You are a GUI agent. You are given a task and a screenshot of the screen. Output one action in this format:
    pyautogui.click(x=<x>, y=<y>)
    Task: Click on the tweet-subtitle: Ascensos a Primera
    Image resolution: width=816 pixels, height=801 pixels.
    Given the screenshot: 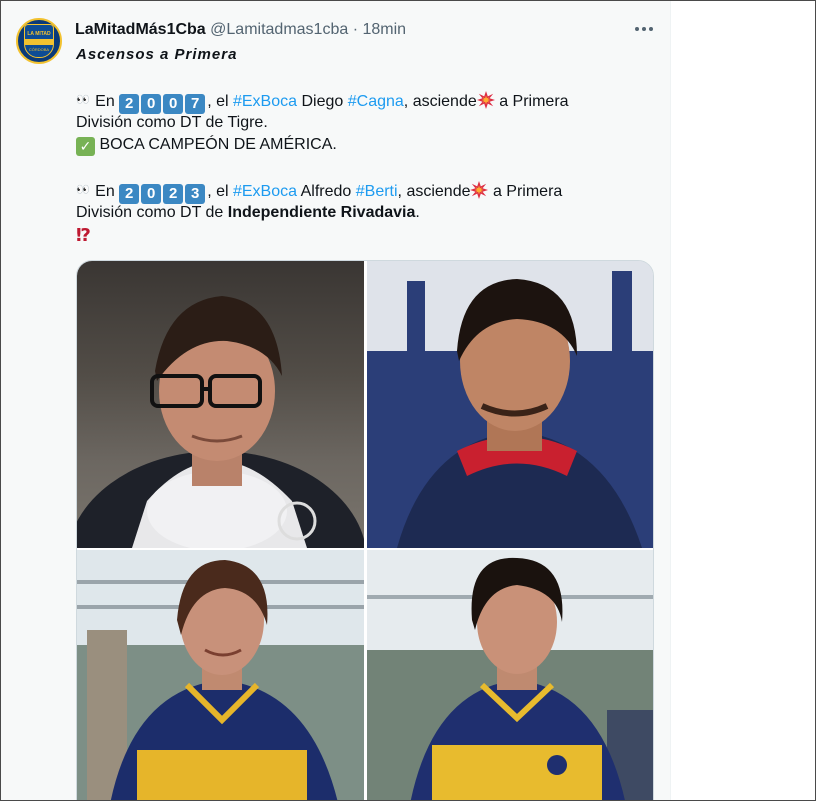 What is the action you would take?
    pyautogui.click(x=157, y=54)
    